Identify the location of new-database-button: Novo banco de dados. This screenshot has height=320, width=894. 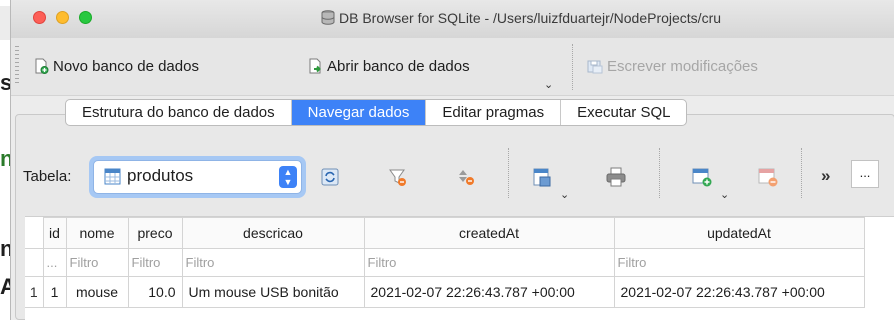
(116, 66).